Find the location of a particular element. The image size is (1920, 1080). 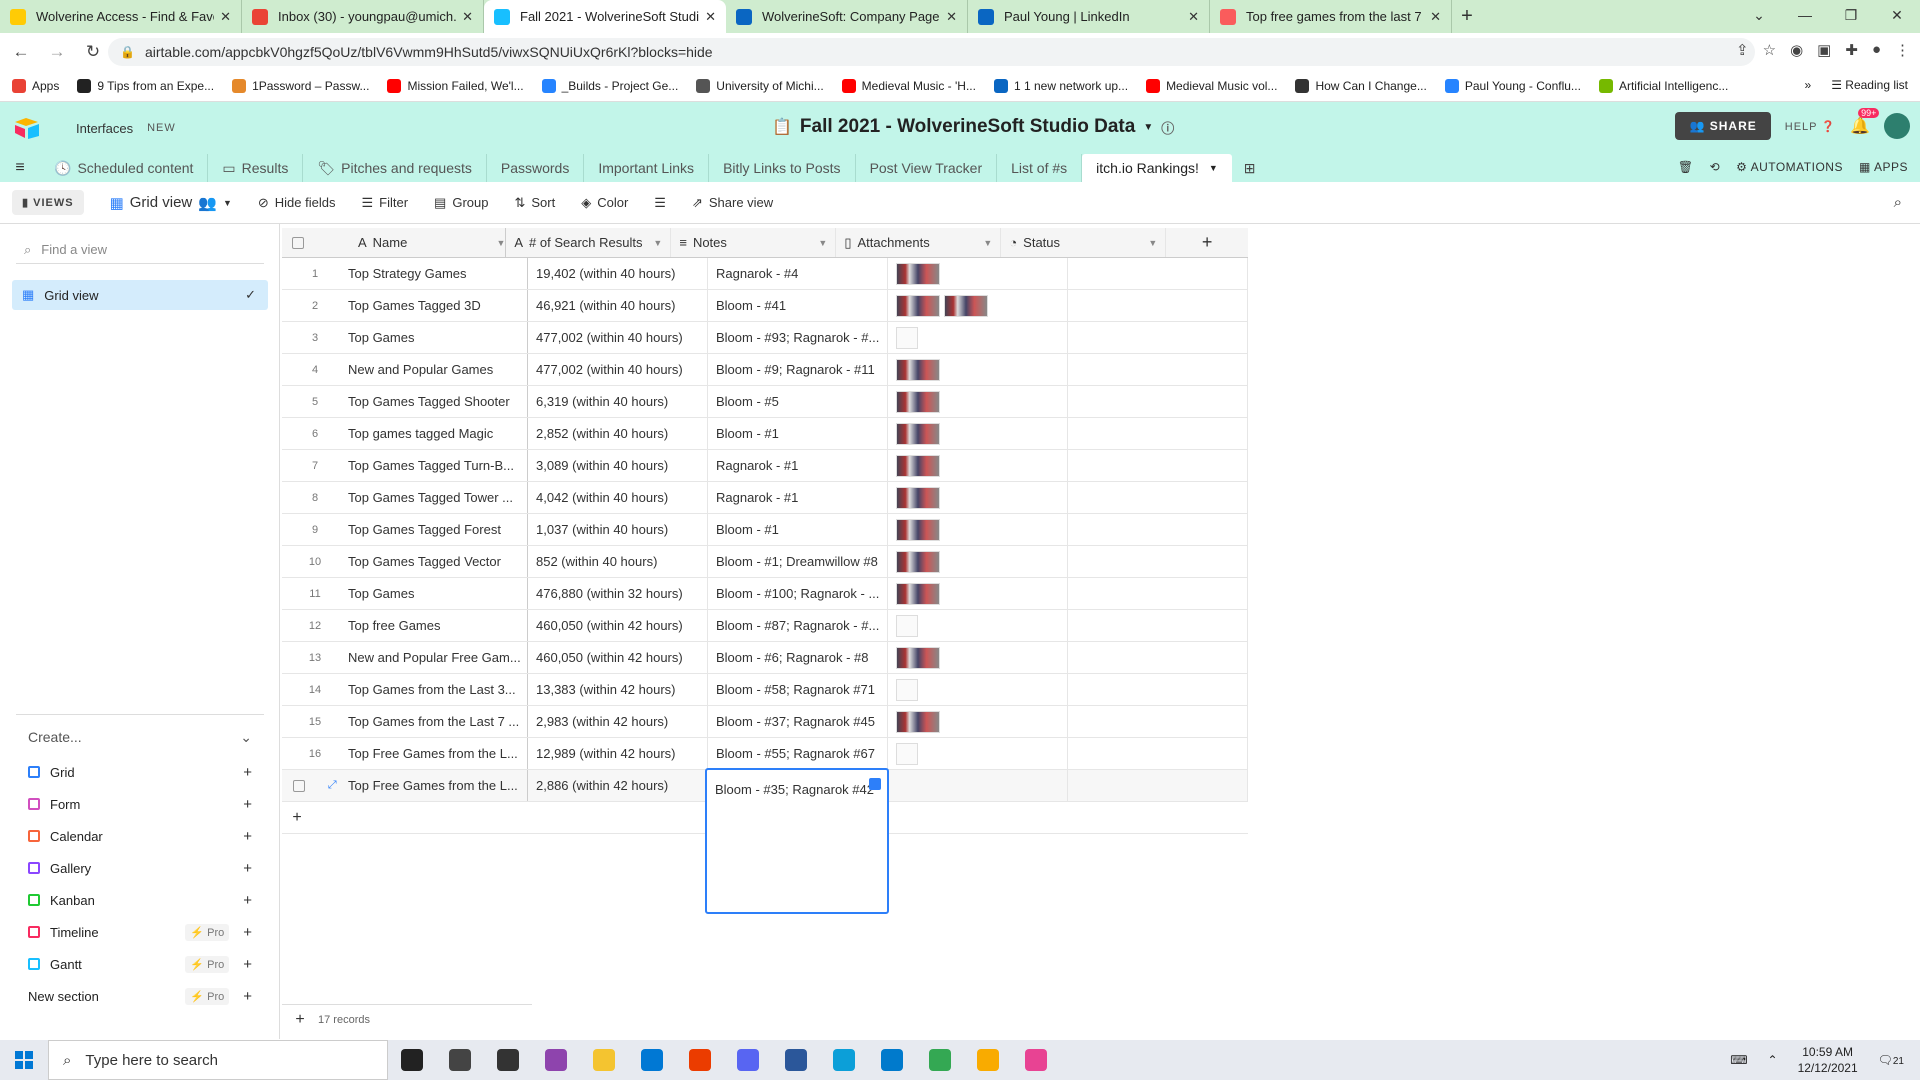

cortana-icon is located at coordinates (412, 1060).